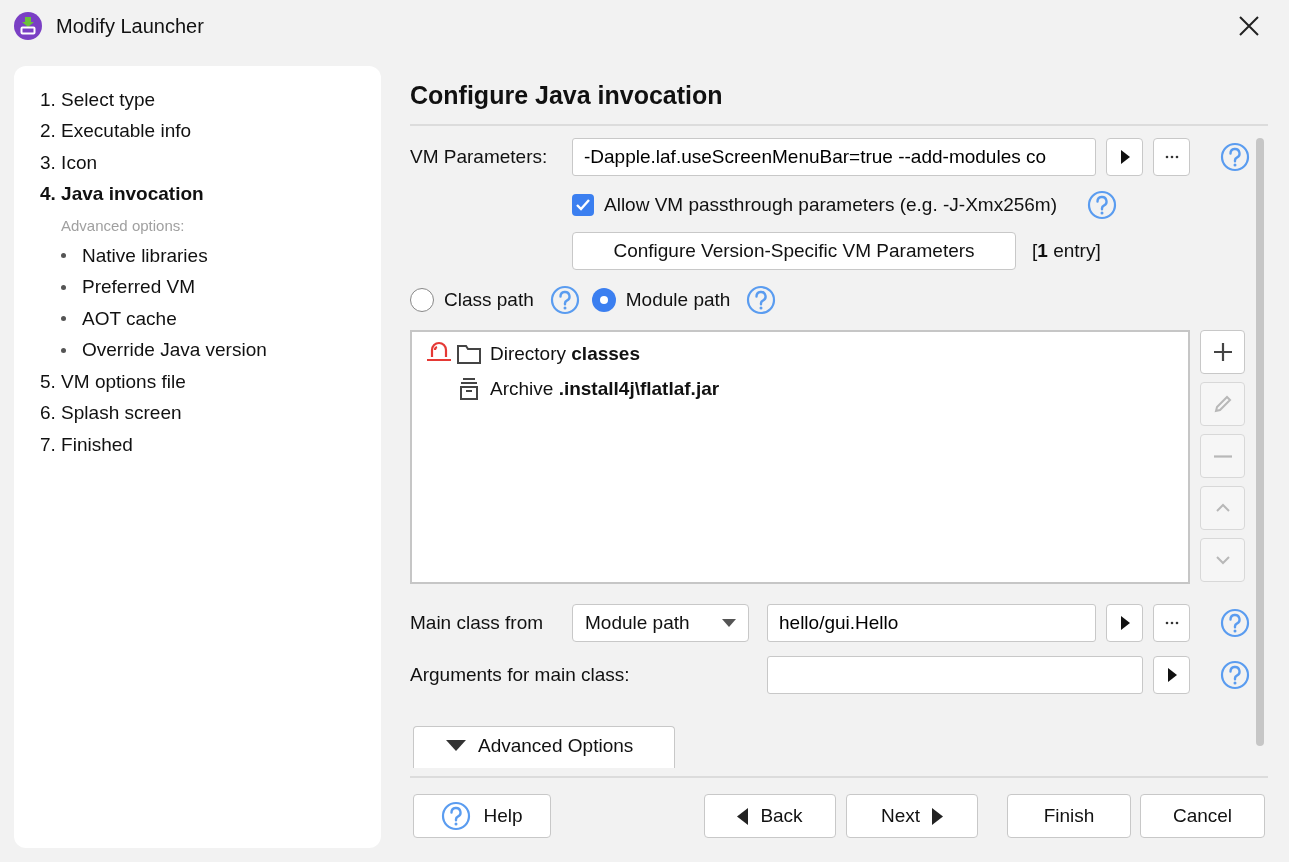 The image size is (1289, 862). What do you see at coordinates (482, 816) in the screenshot?
I see `help-button: Help` at bounding box center [482, 816].